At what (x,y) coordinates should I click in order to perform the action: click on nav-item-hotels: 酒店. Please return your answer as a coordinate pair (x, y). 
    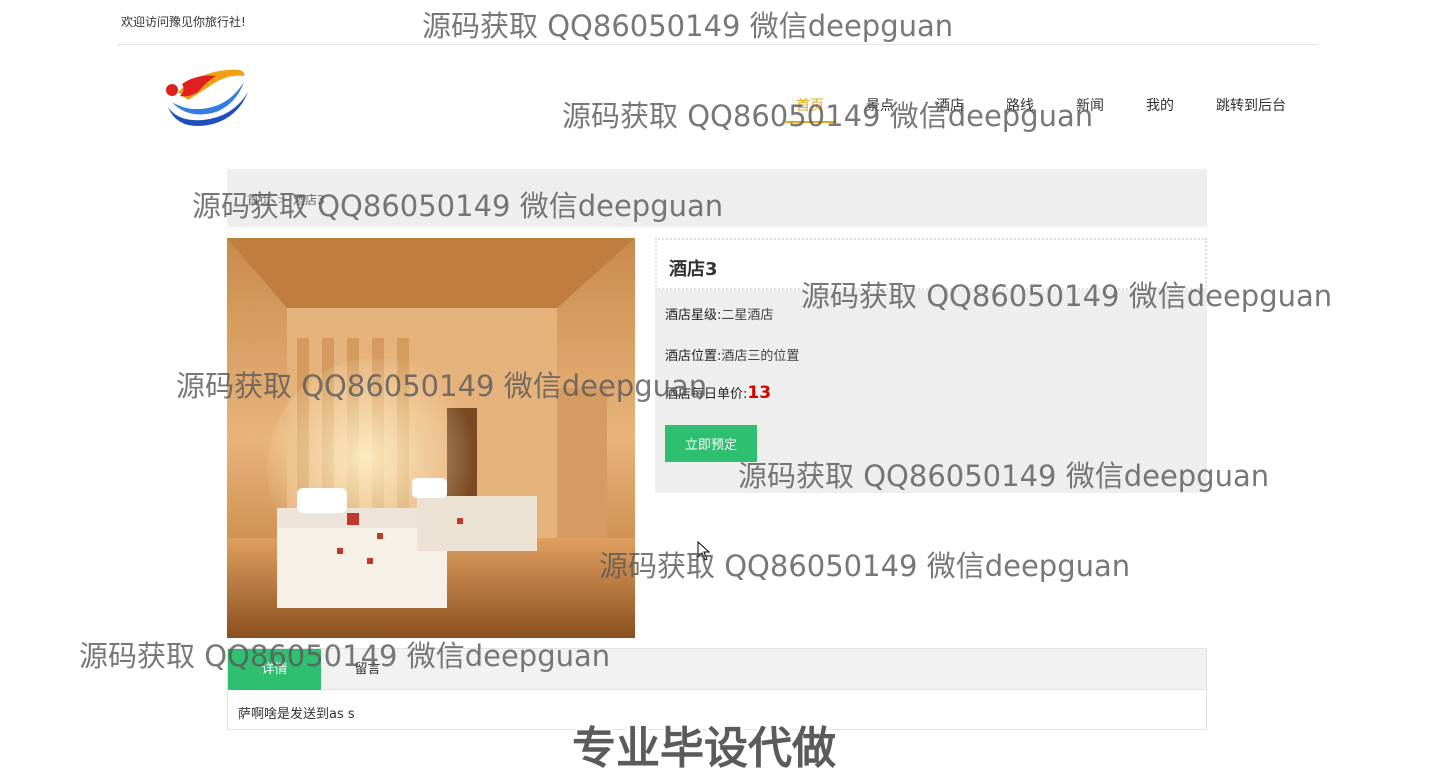
    Looking at the image, I should click on (950, 105).